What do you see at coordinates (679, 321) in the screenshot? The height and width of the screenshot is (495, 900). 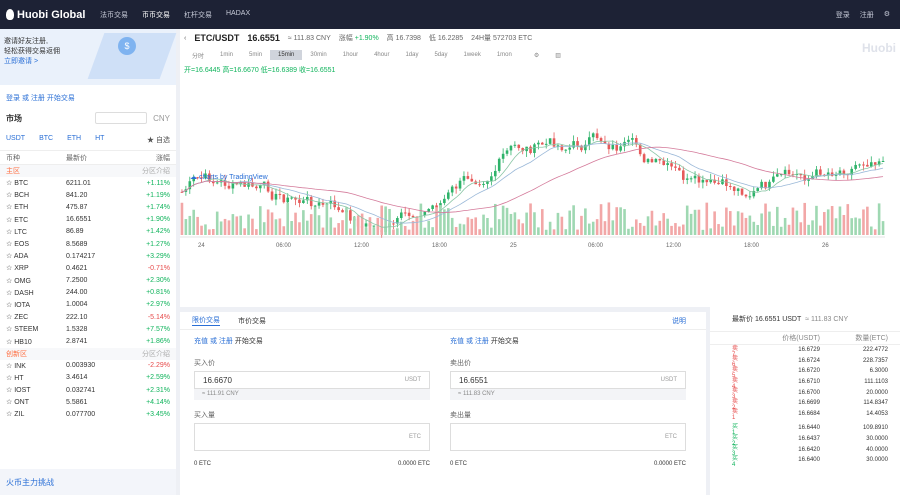 I see `help-link: 说明` at bounding box center [679, 321].